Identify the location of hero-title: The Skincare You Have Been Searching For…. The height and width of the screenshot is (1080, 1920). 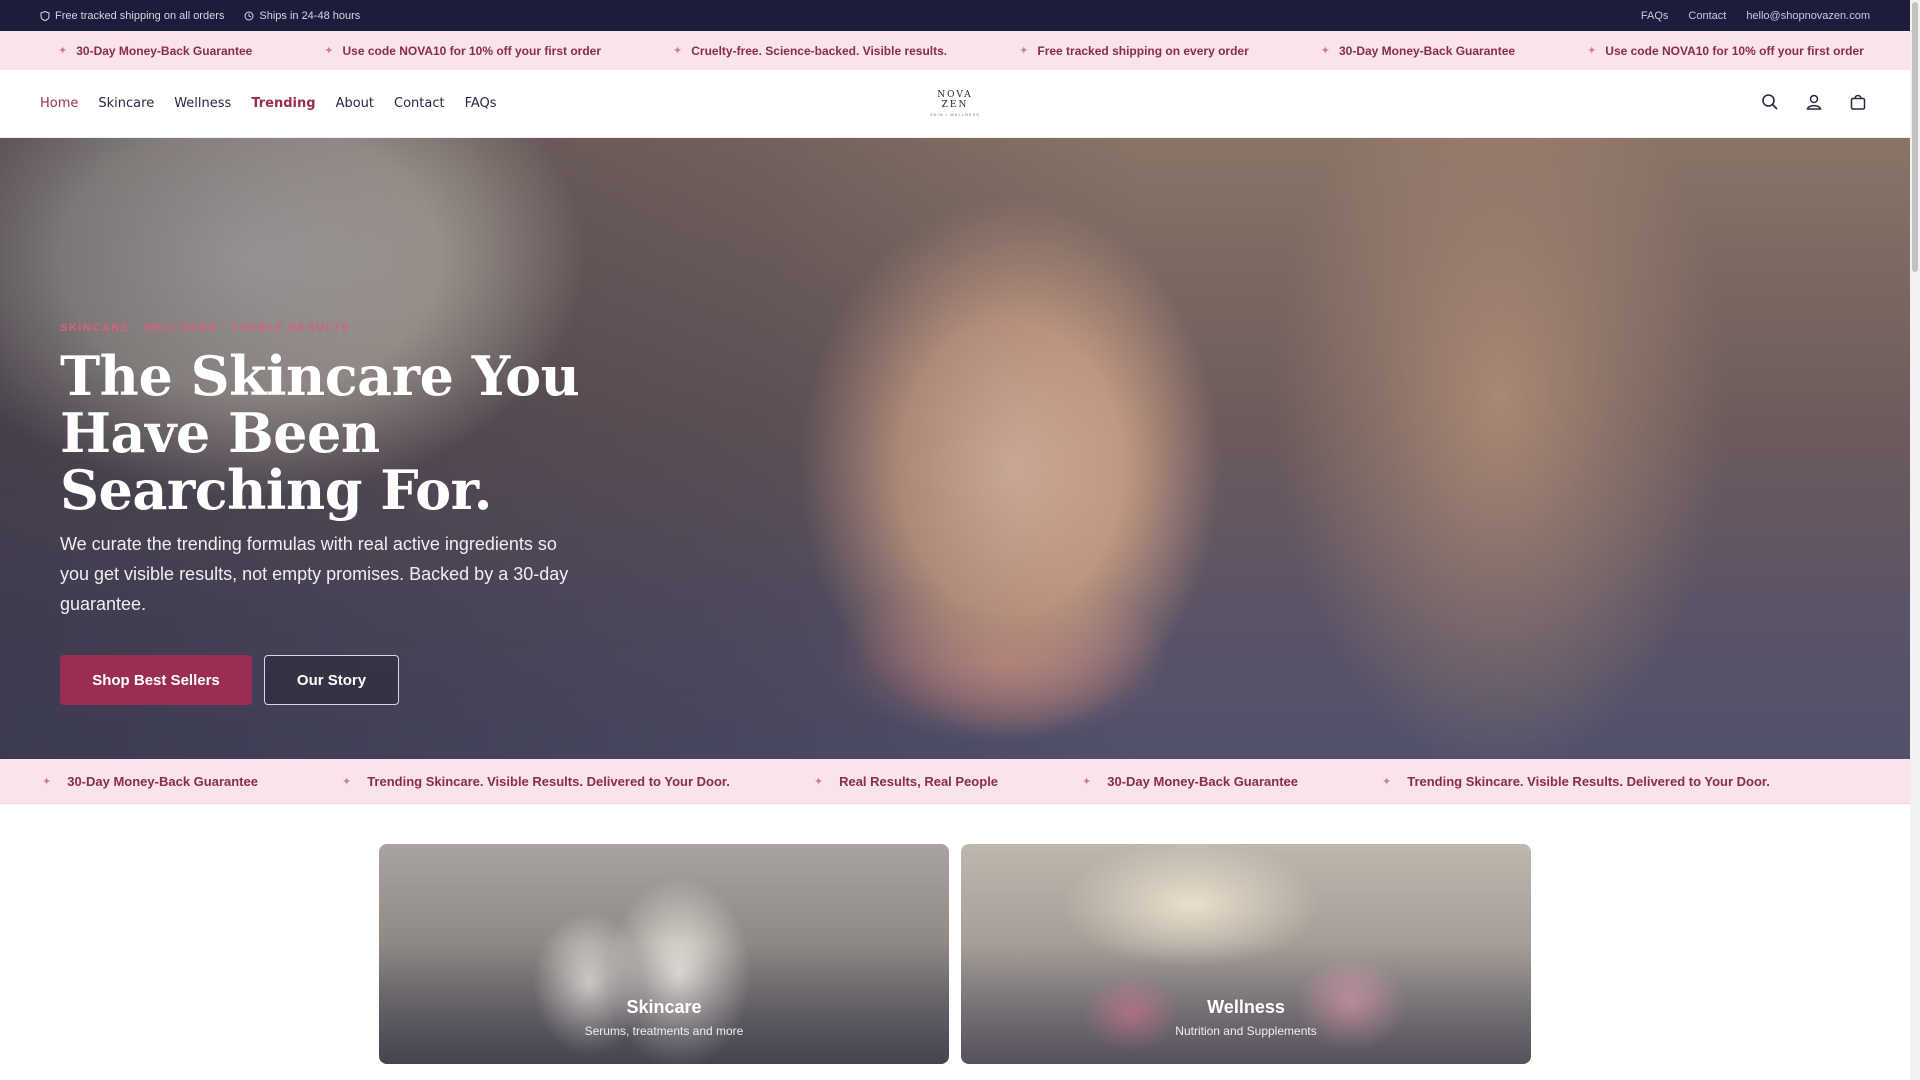
(320, 433).